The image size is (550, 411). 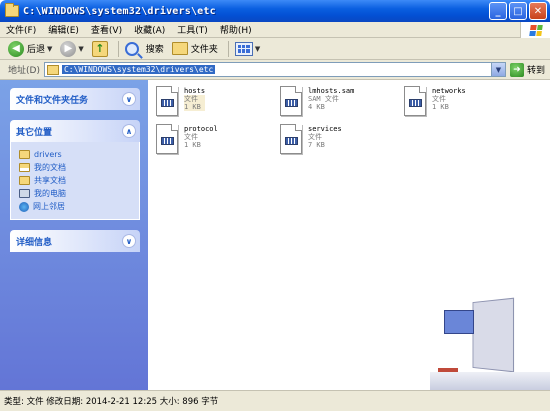 I want to click on go-label: 转到, so click(x=535, y=71).